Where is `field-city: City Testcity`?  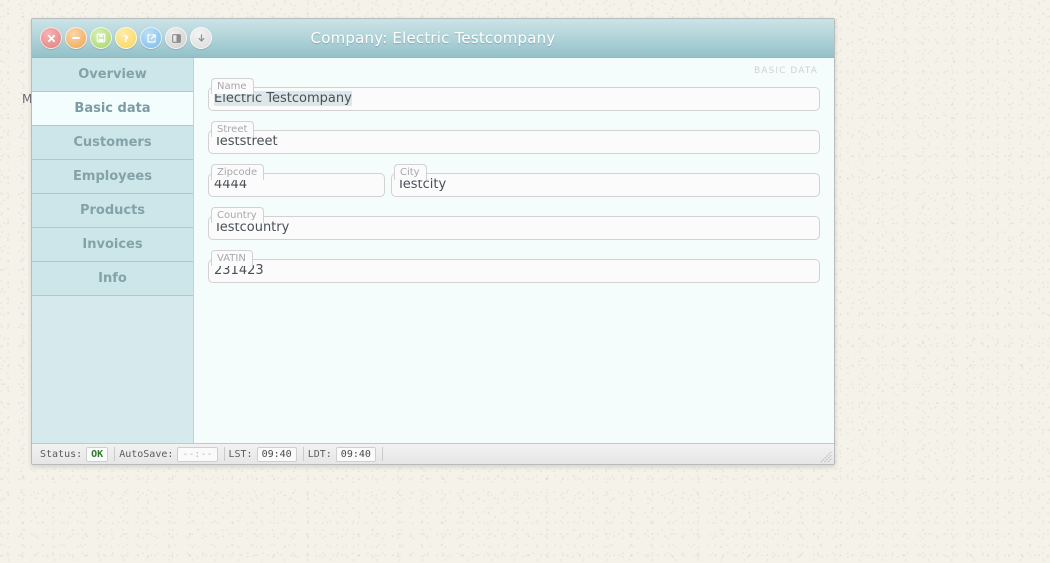 field-city: City Testcity is located at coordinates (605, 180).